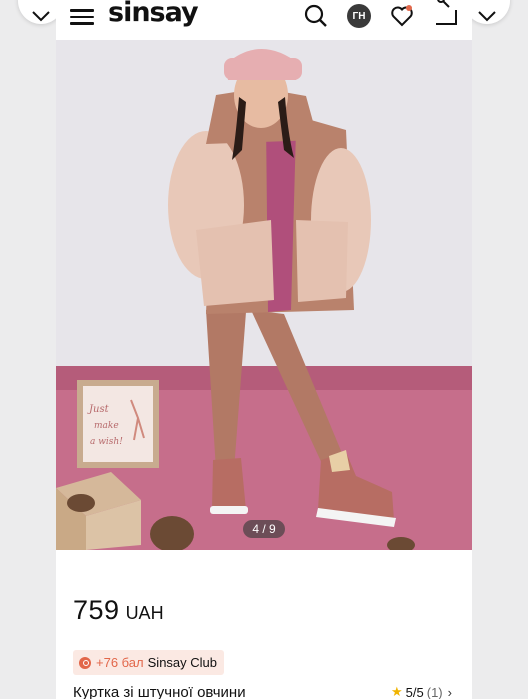 Image resolution: width=528 pixels, height=699 pixels. I want to click on image-counter: 4 / 9, so click(264, 529).